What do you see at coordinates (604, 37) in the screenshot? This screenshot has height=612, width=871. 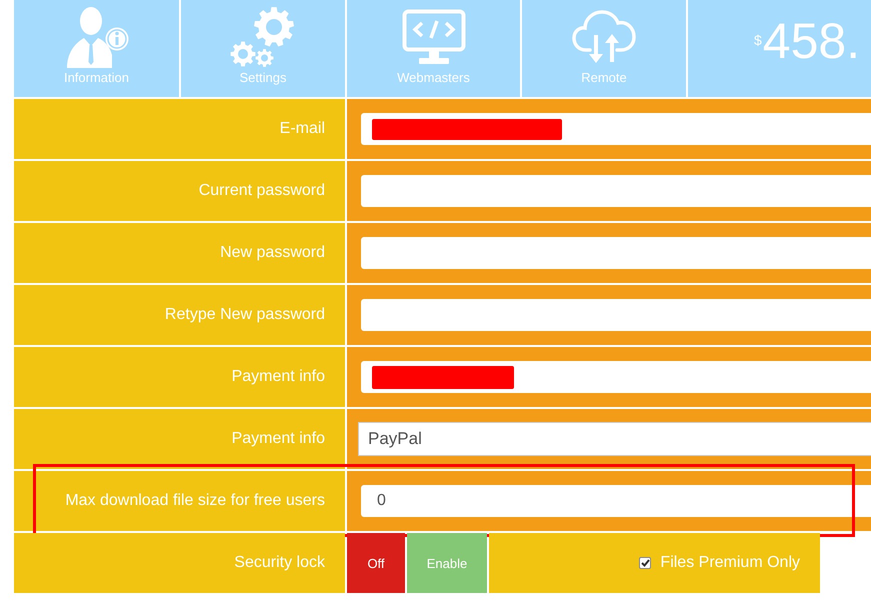 I see `cloud-transfer-icon` at bounding box center [604, 37].